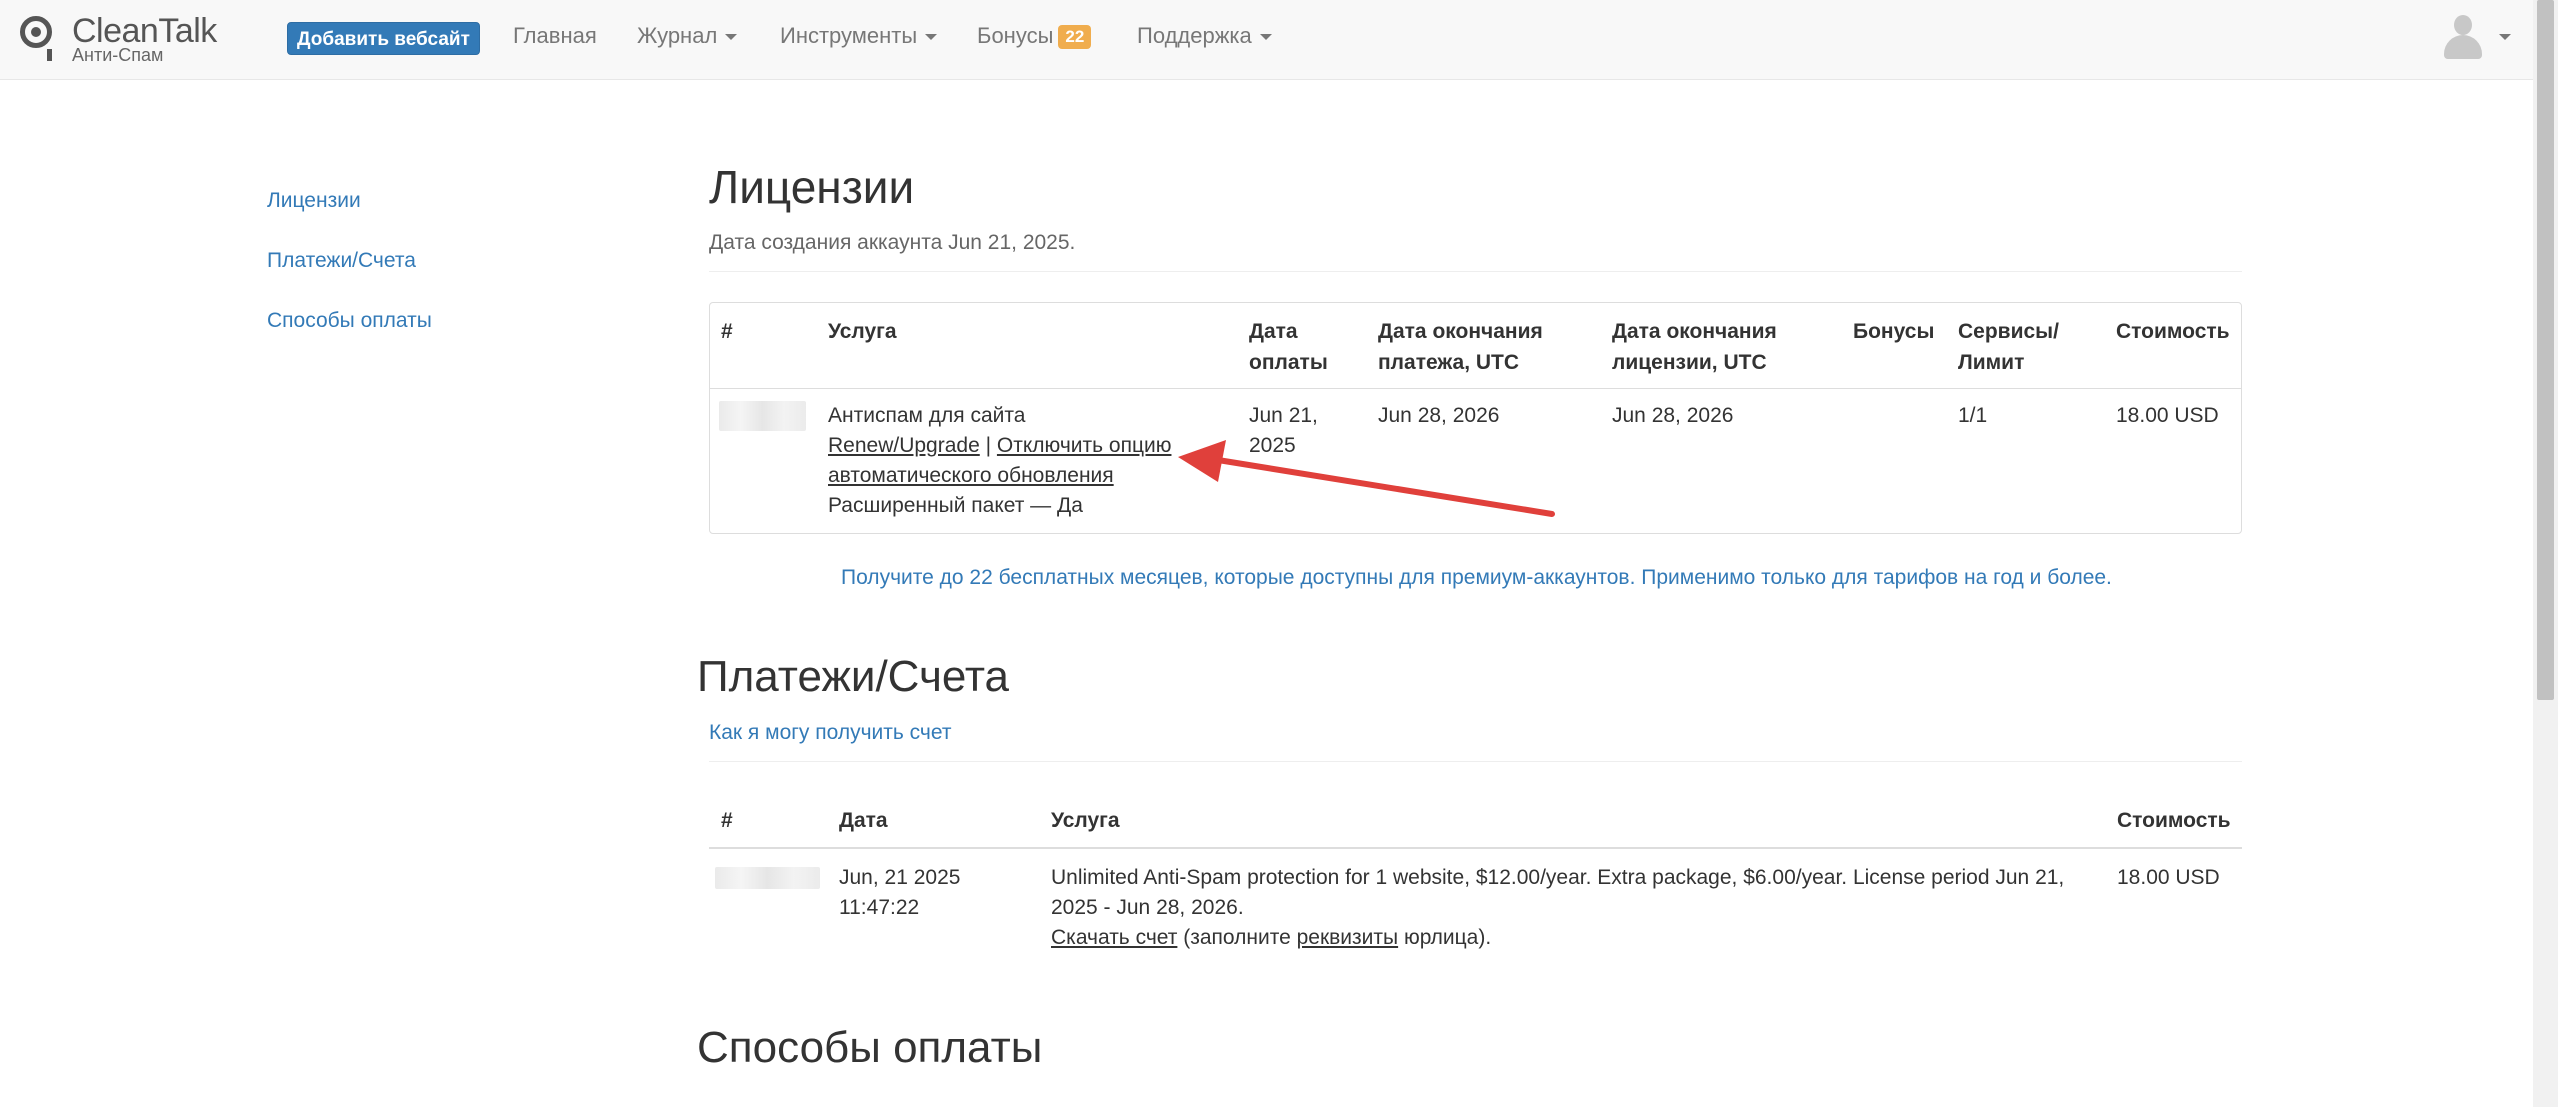 Image resolution: width=2558 pixels, height=1107 pixels. Describe the element at coordinates (830, 733) in the screenshot. I see `how-get-invoice-link: Как я могу получить счет` at that location.